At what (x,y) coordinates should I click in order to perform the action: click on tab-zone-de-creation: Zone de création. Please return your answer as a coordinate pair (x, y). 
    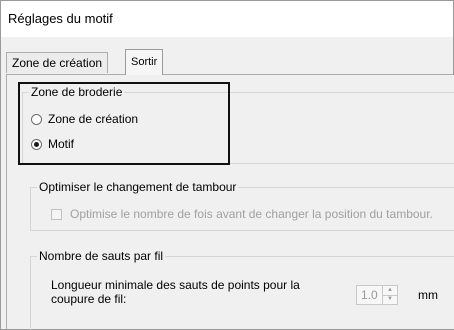
    Looking at the image, I should click on (57, 62).